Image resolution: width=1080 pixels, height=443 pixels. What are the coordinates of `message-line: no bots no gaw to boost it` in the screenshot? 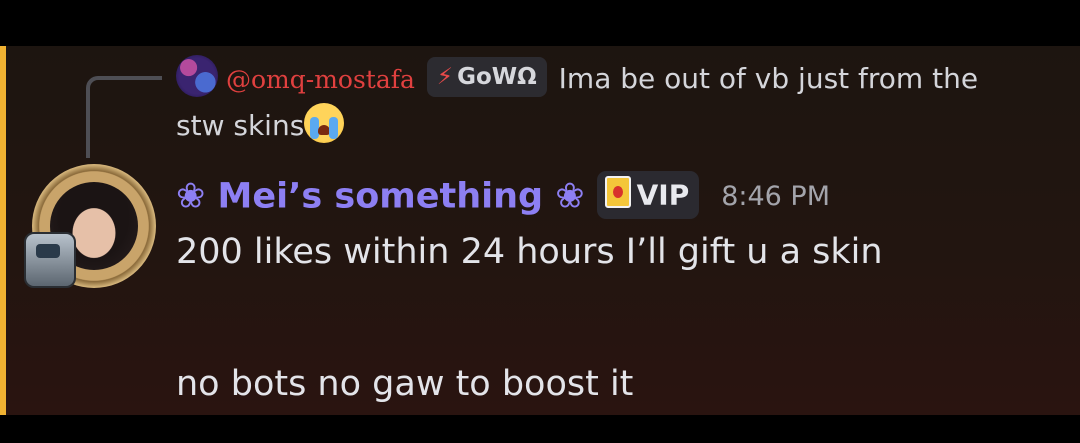 It's located at (405, 384).